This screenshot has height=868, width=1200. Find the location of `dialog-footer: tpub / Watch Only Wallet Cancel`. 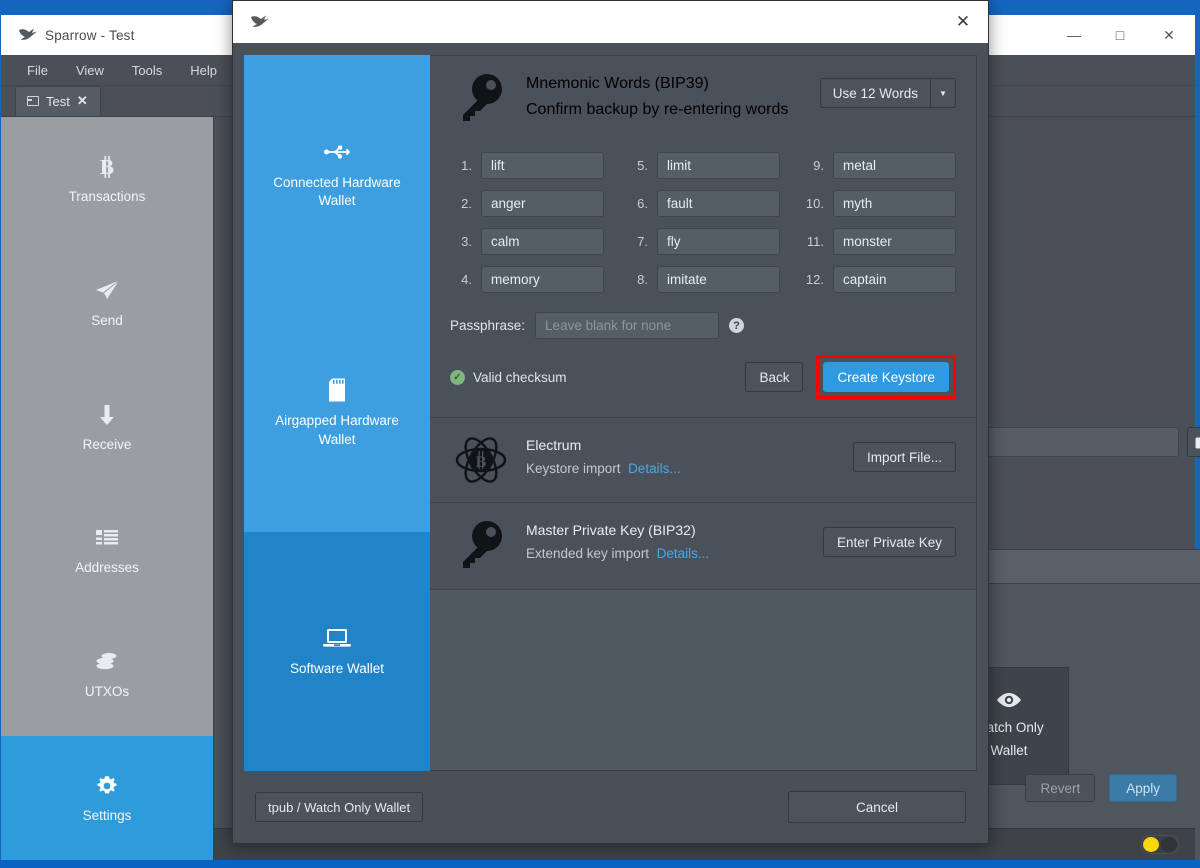

dialog-footer: tpub / Watch Only Wallet Cancel is located at coordinates (610, 807).